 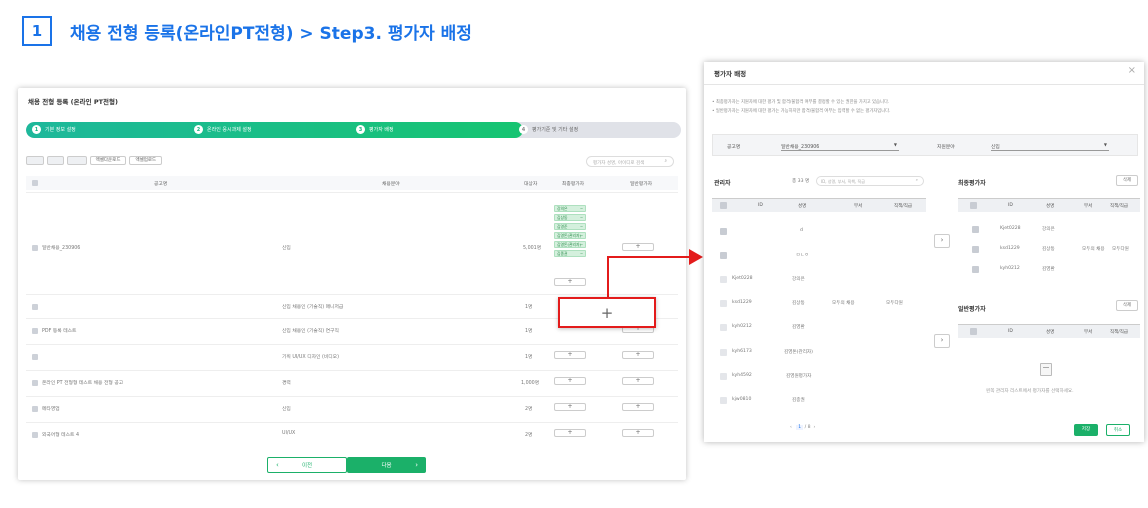 I want to click on final-section-title: 최종평가자, so click(x=972, y=183).